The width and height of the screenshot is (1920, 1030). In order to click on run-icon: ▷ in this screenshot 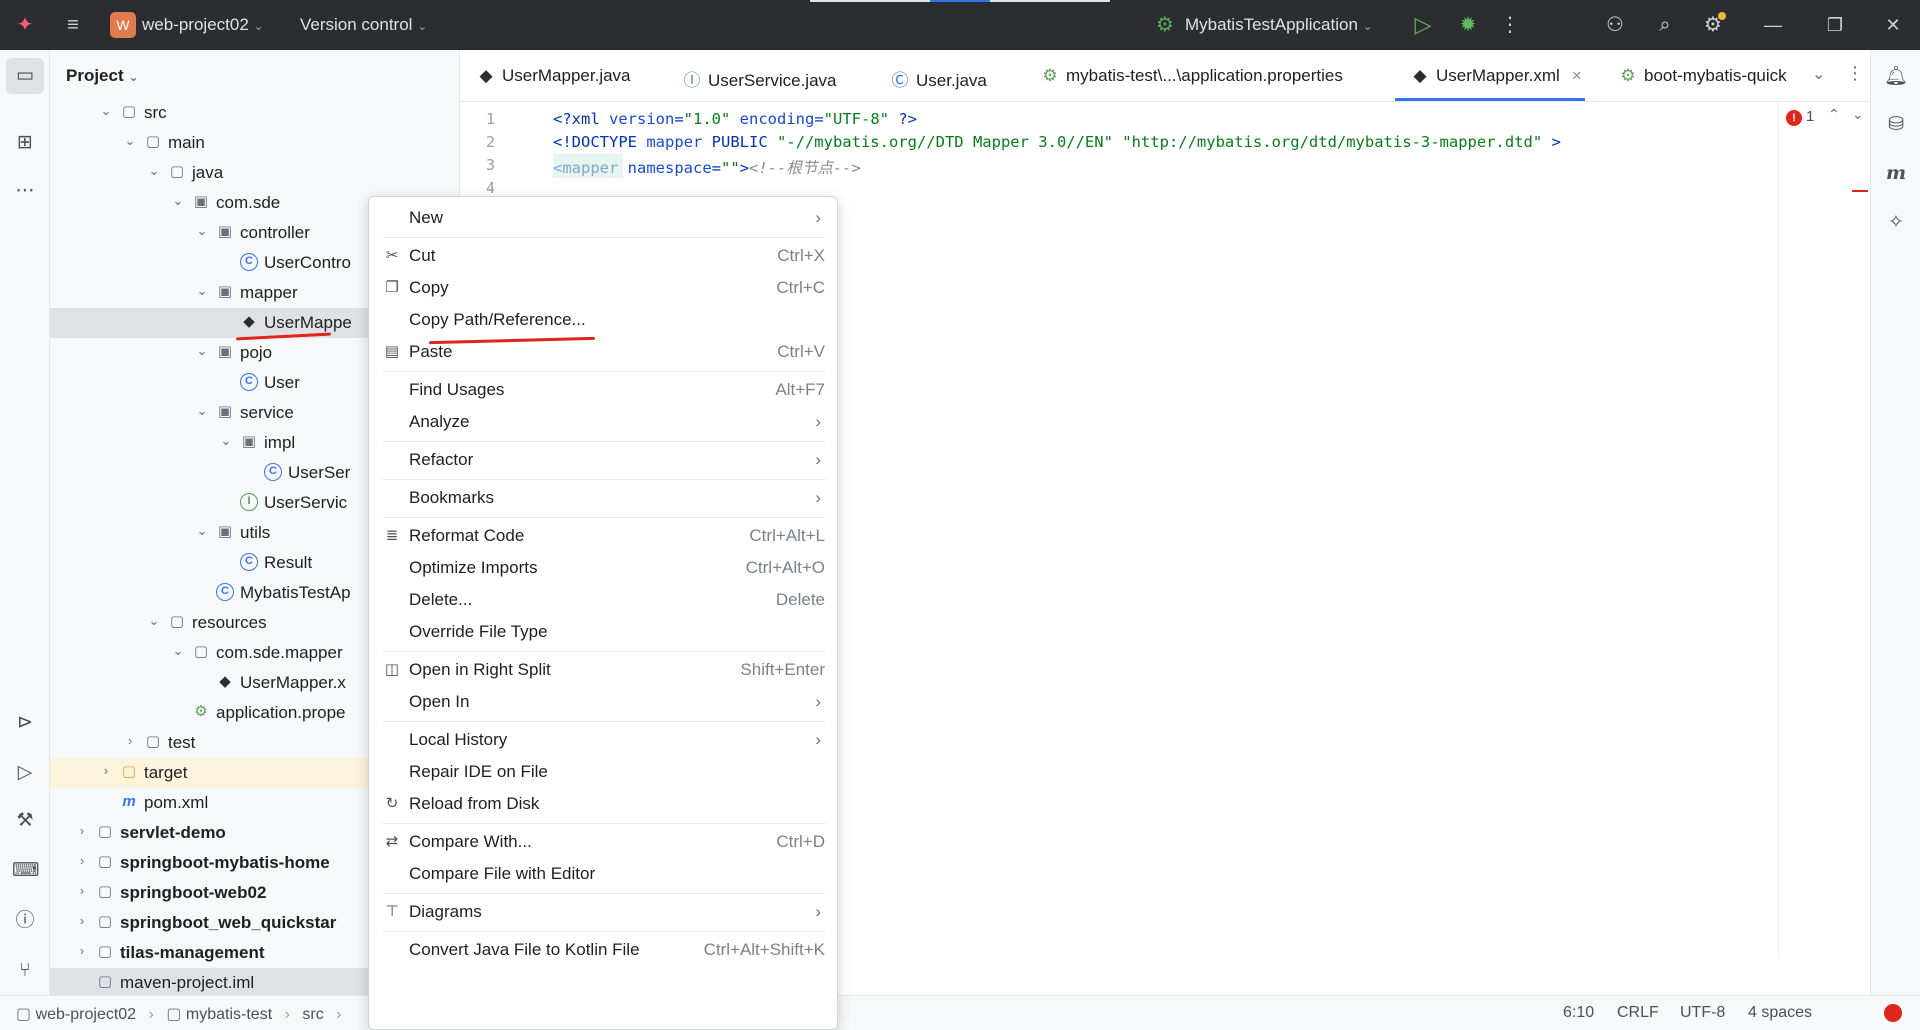, I will do `click(1423, 25)`.